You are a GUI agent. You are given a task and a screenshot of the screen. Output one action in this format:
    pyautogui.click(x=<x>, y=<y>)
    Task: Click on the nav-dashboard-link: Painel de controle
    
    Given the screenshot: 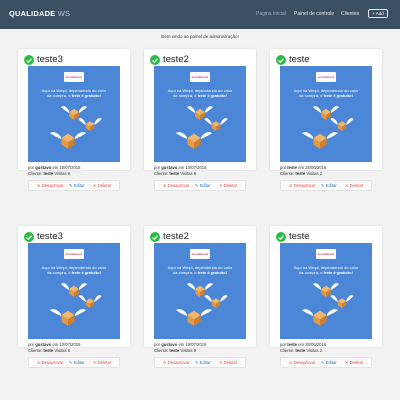 What is the action you would take?
    pyautogui.click(x=314, y=14)
    